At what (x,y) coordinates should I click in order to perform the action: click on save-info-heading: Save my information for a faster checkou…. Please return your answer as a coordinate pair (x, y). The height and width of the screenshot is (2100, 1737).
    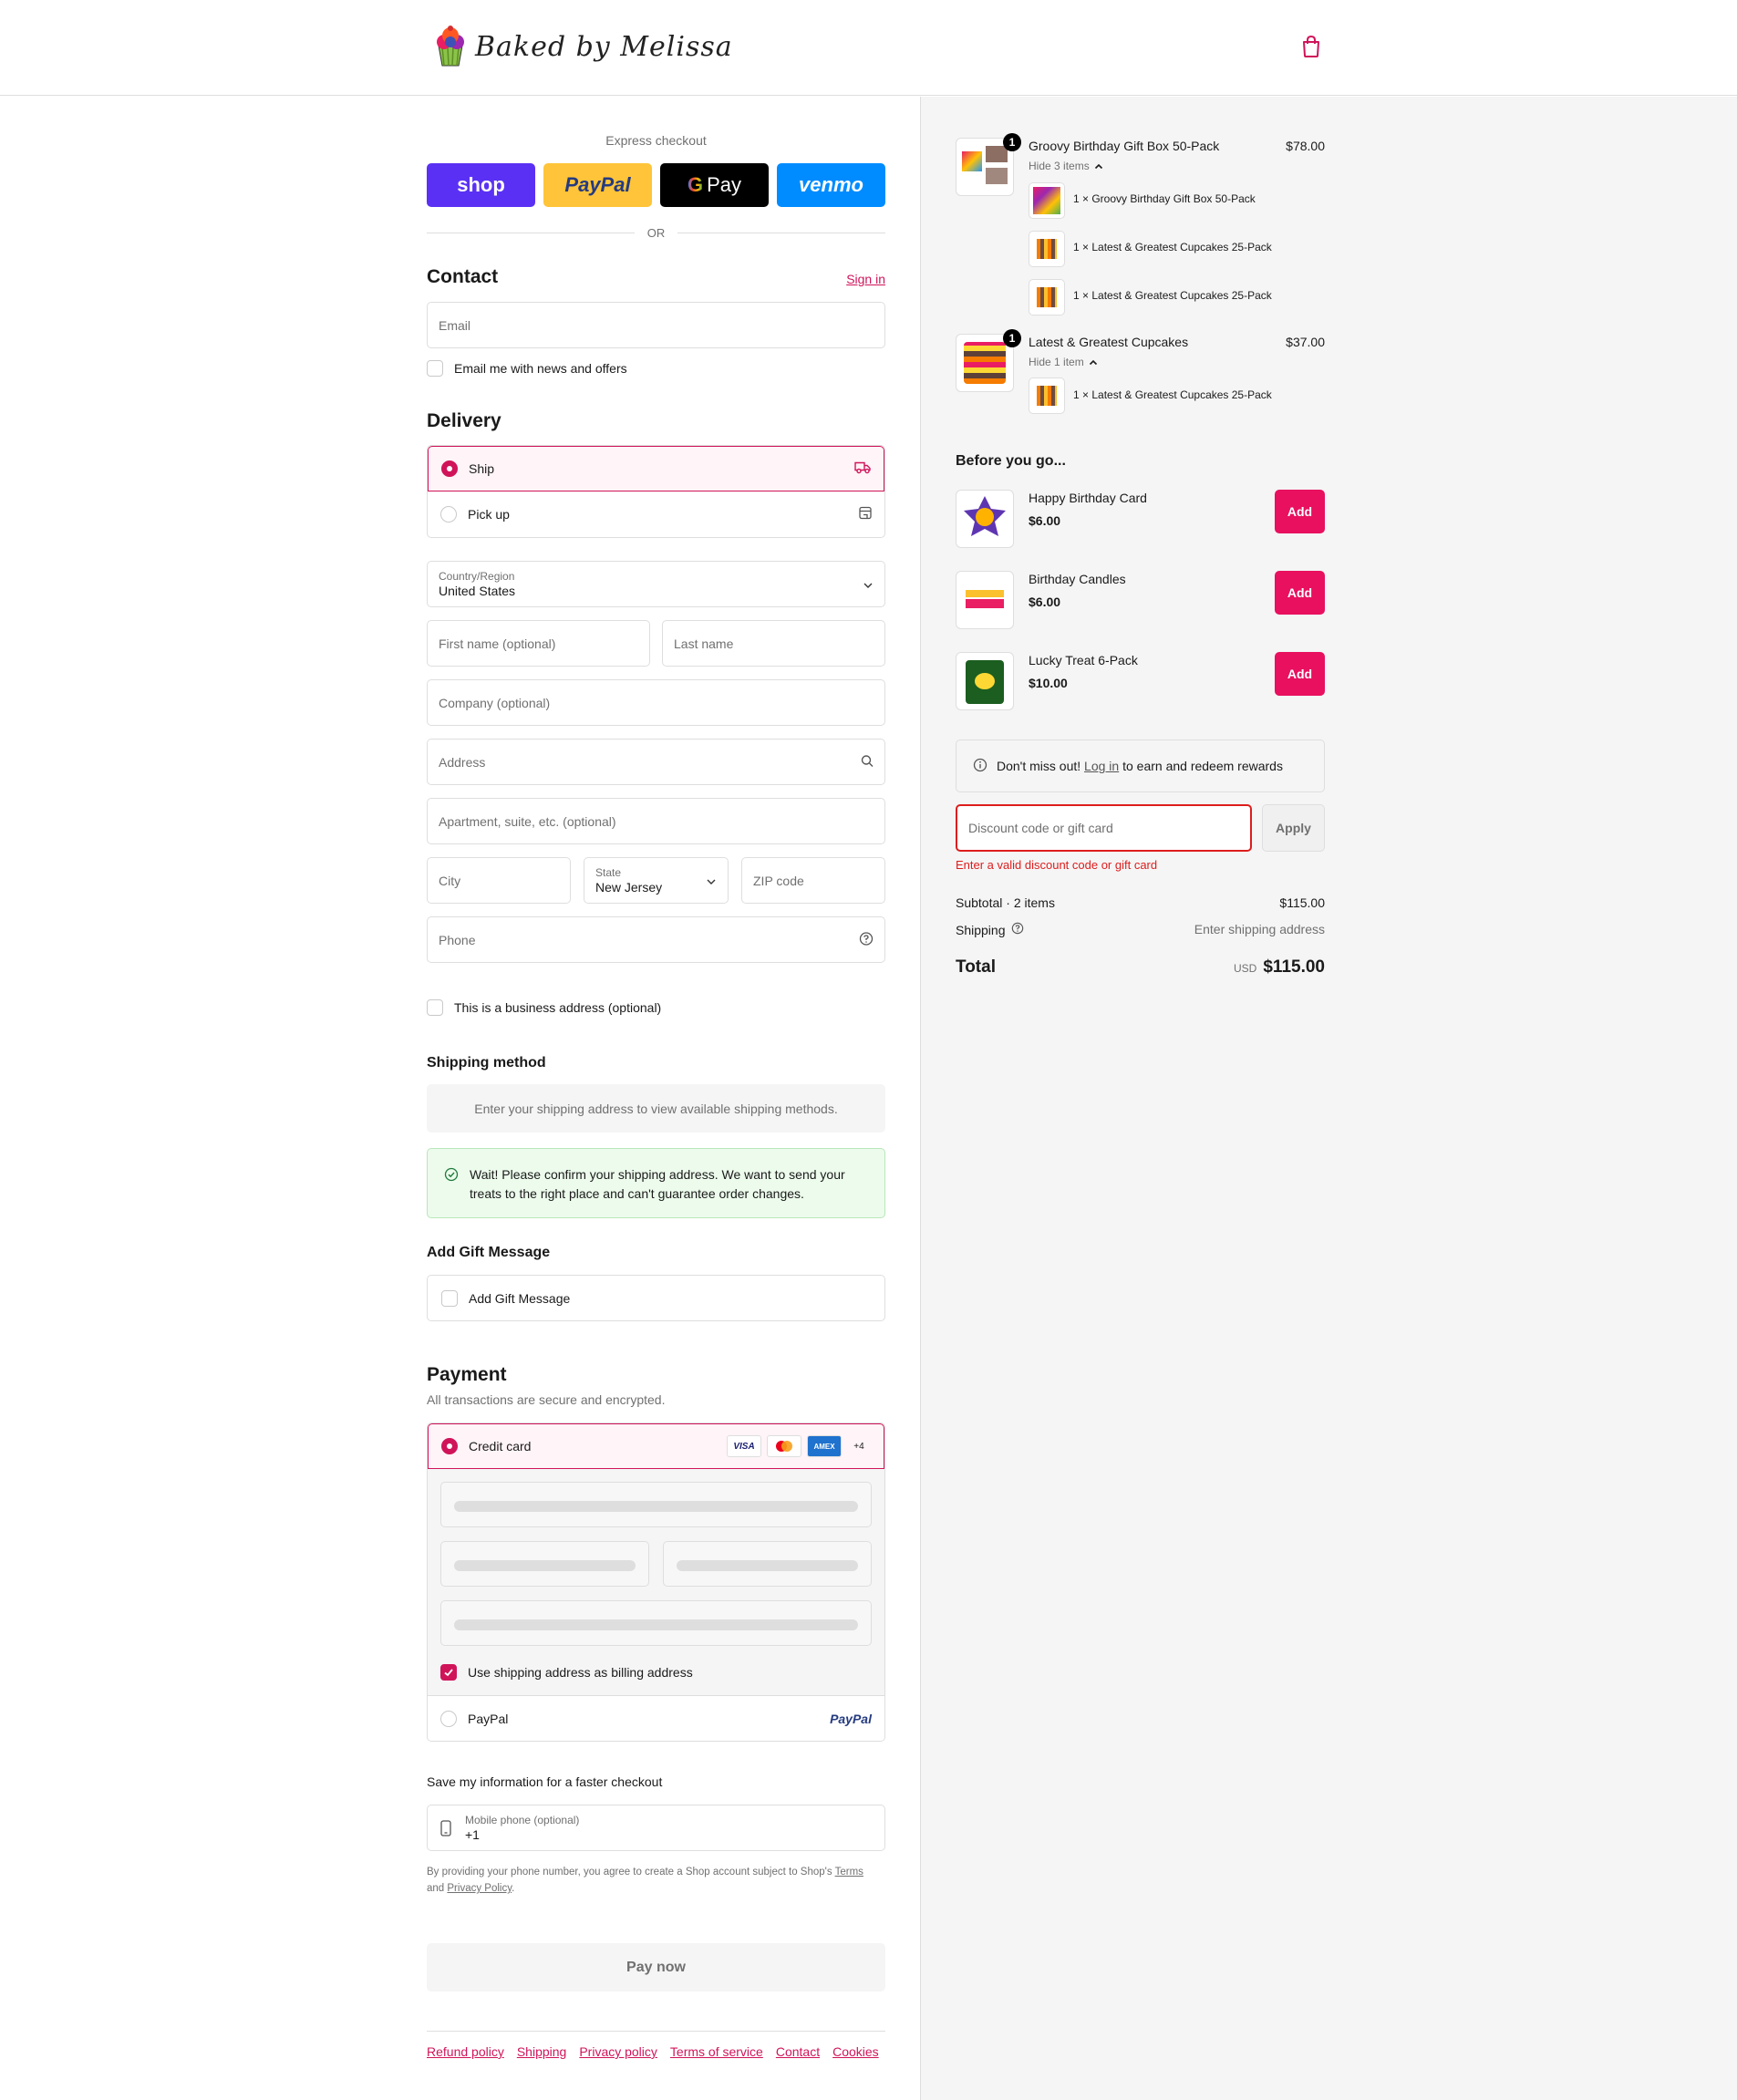
    Looking at the image, I should click on (545, 1781).